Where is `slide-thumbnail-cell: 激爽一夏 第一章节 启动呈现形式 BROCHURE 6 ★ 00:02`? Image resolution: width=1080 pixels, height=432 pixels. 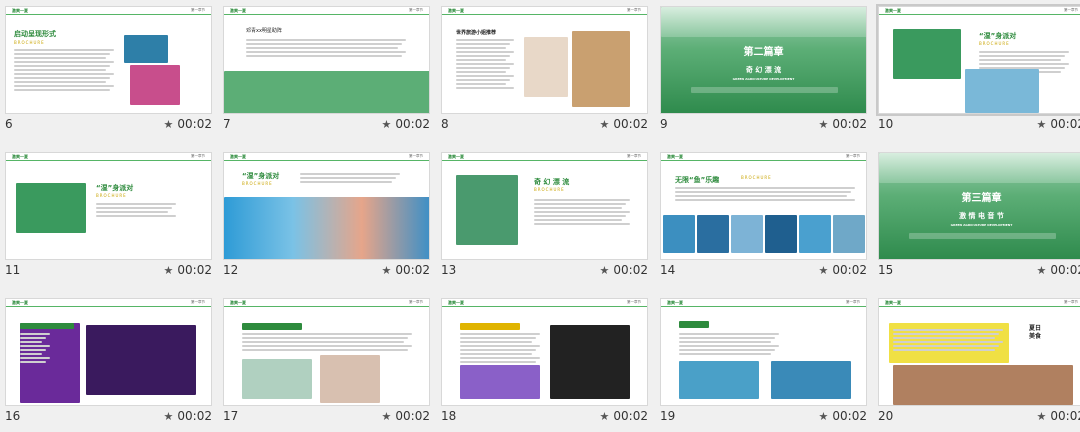 slide-thumbnail-cell: 激爽一夏 第一章节 启动呈现形式 BROCHURE 6 ★ 00:02 is located at coordinates (106, 70).